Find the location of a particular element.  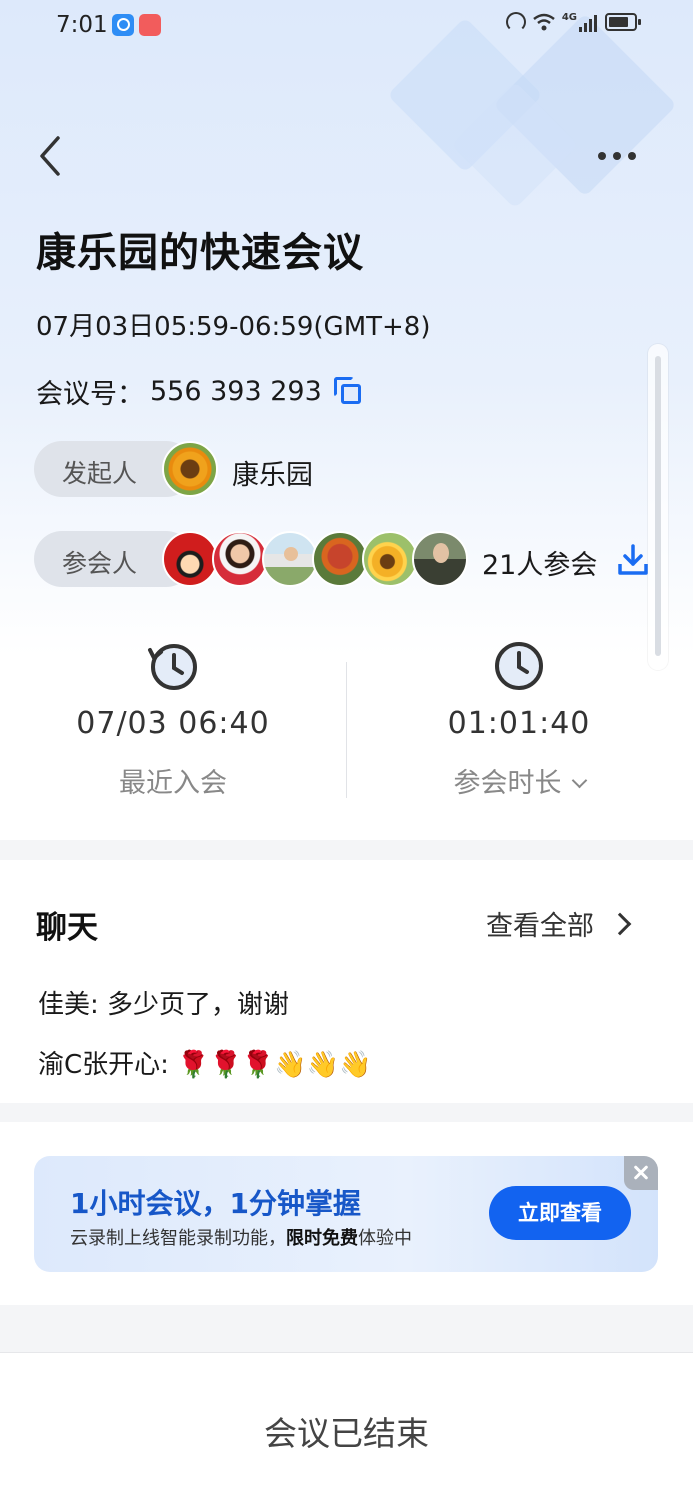

network-type: 4G is located at coordinates (569, 17).